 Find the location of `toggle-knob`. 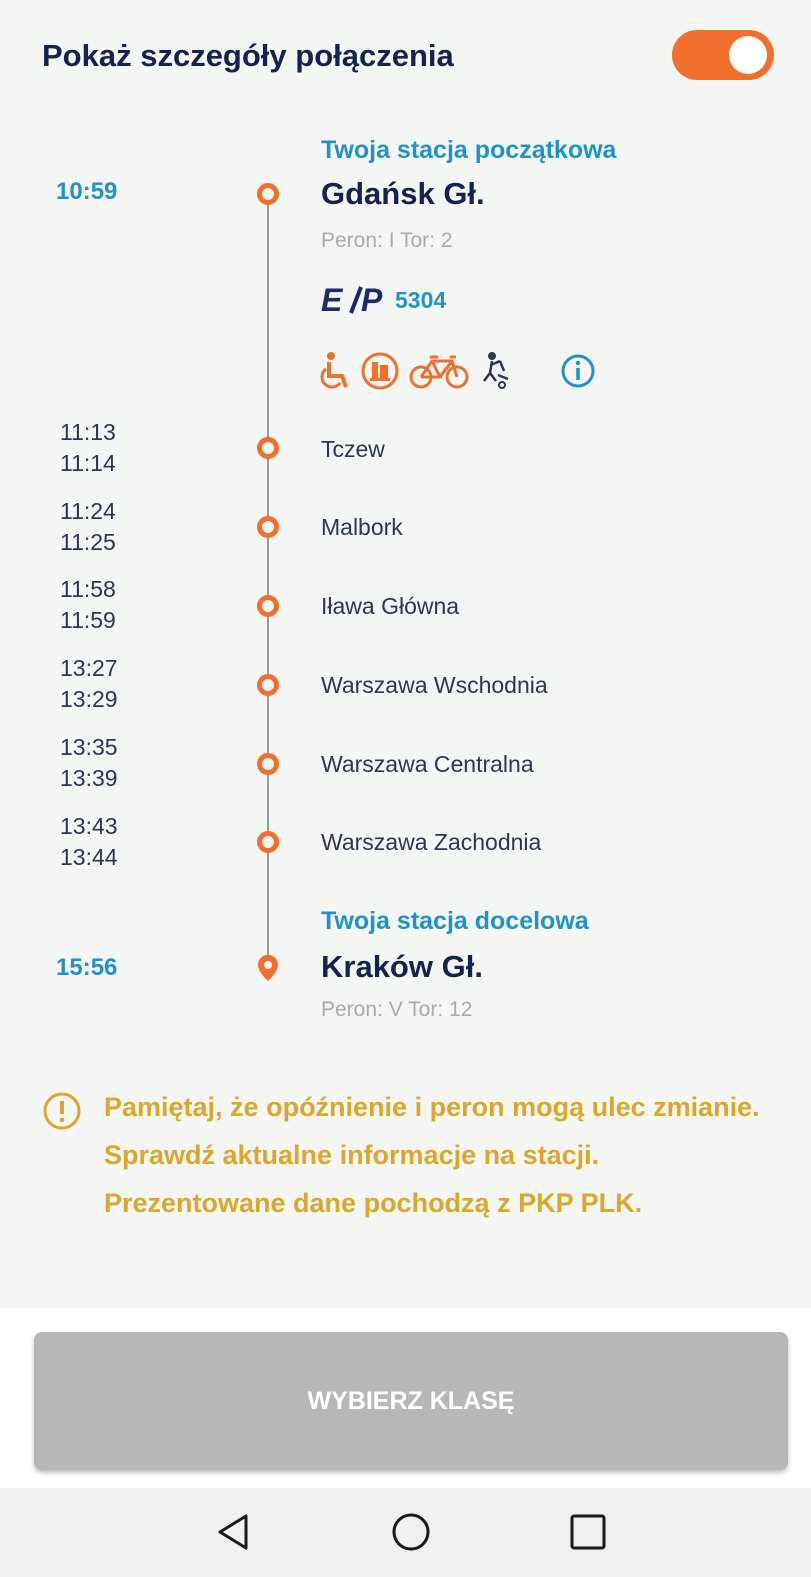

toggle-knob is located at coordinates (748, 55).